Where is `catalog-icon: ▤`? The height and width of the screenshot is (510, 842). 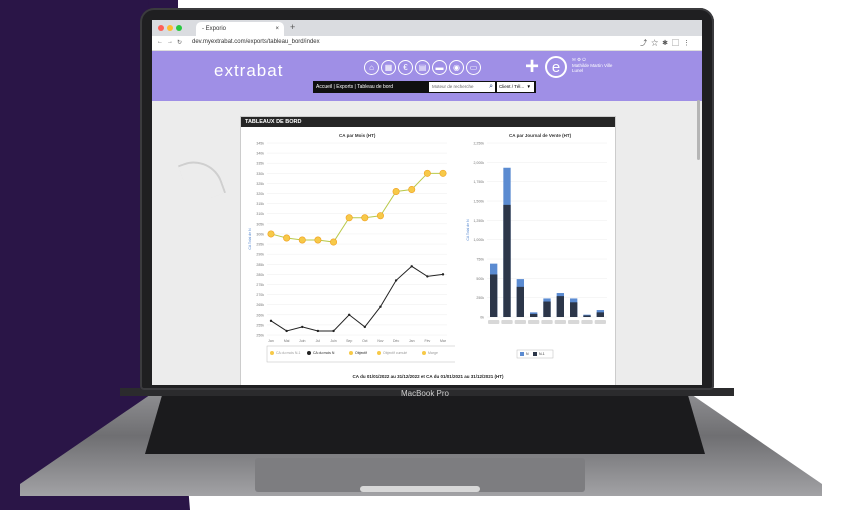 catalog-icon: ▤ is located at coordinates (422, 67).